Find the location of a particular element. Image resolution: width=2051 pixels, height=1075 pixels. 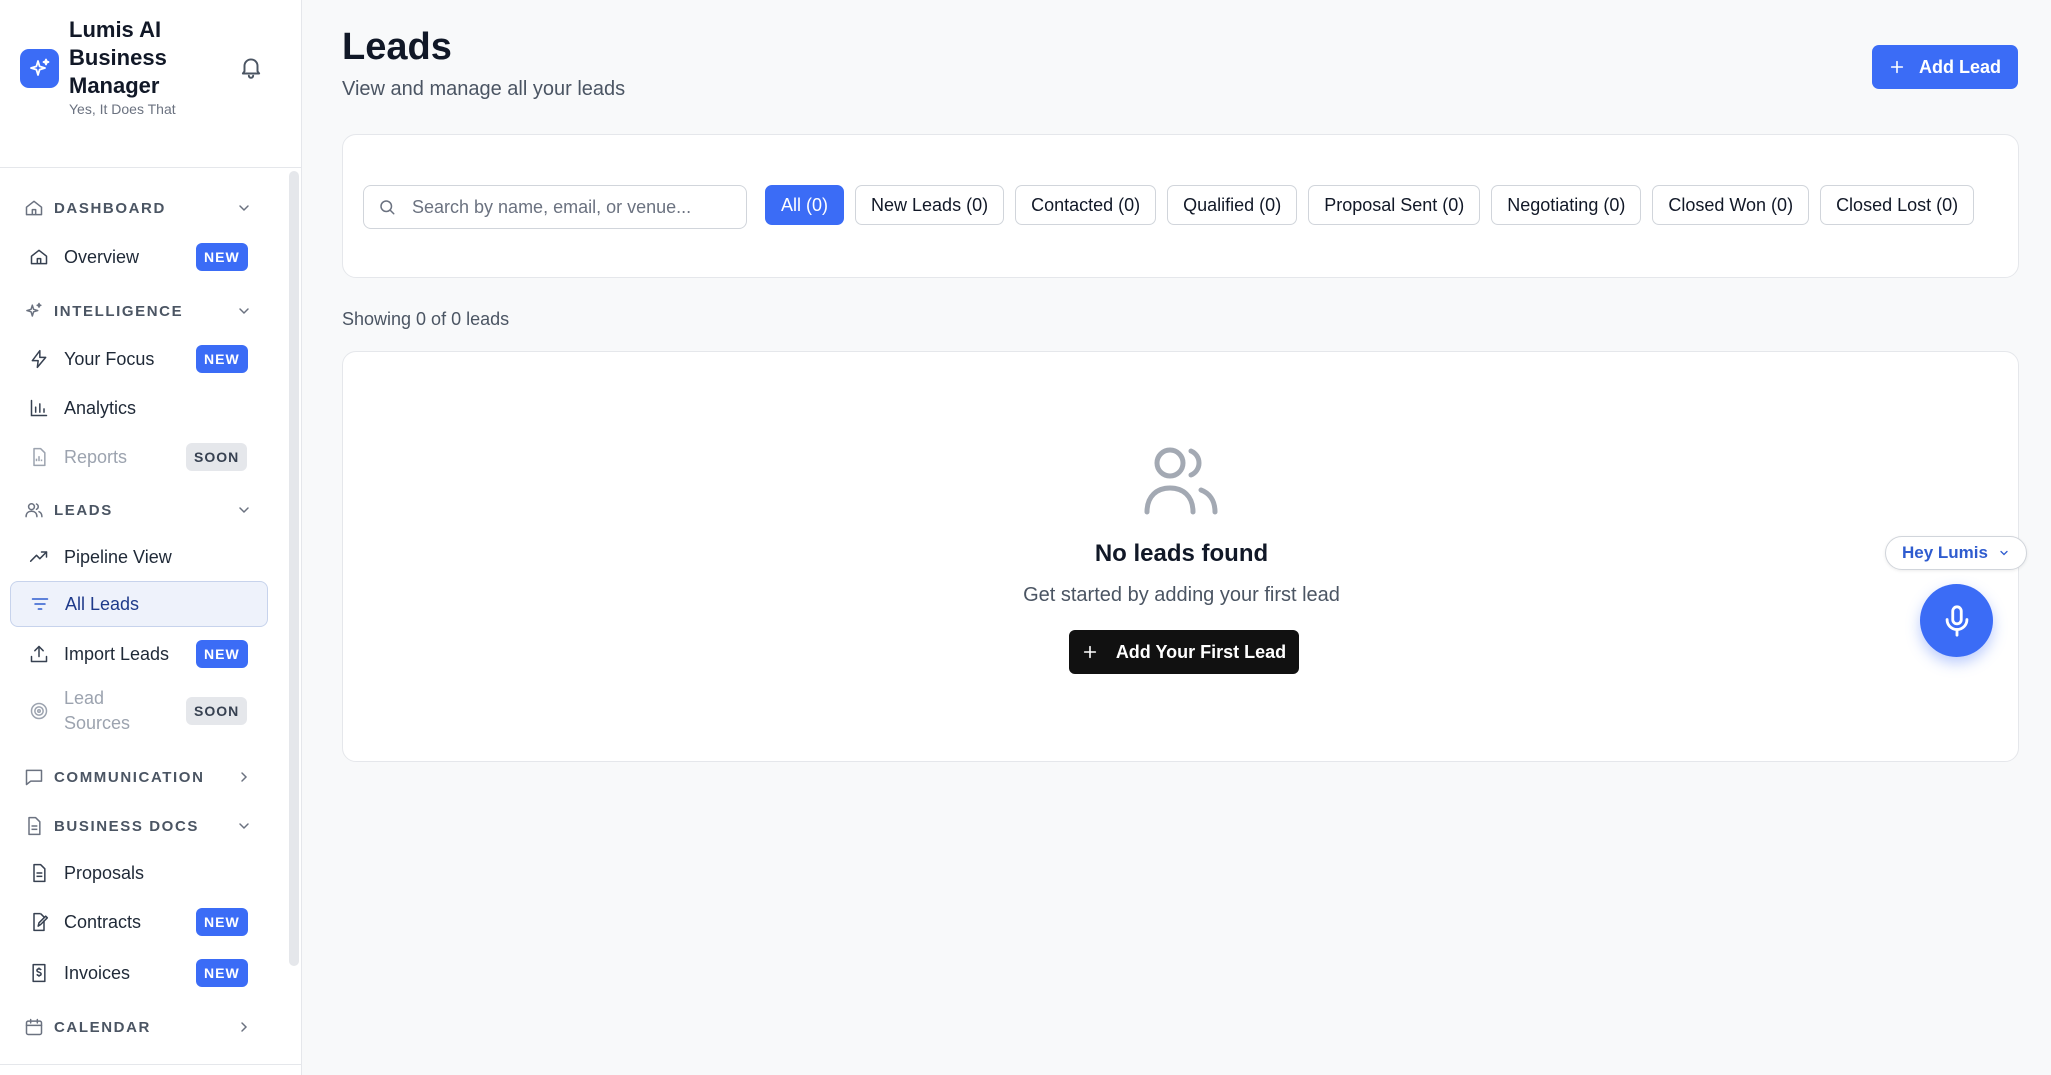

sidebar-item-your-focus: Your Focus NEW is located at coordinates (139, 359).